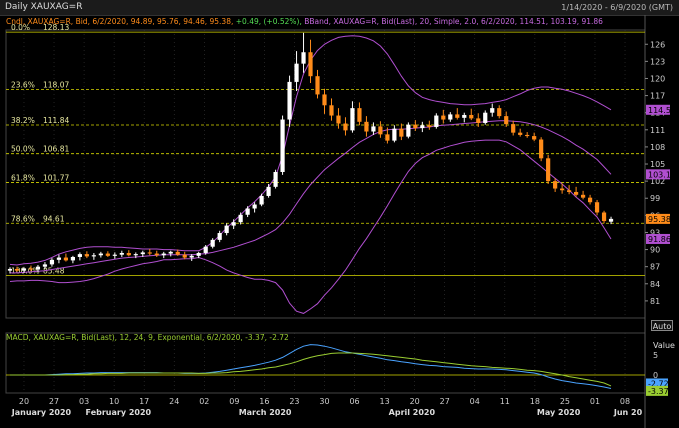 The height and width of the screenshot is (428, 679). Describe the element at coordinates (56, 84) in the screenshot. I see `fib-level-value: 118.07` at that location.